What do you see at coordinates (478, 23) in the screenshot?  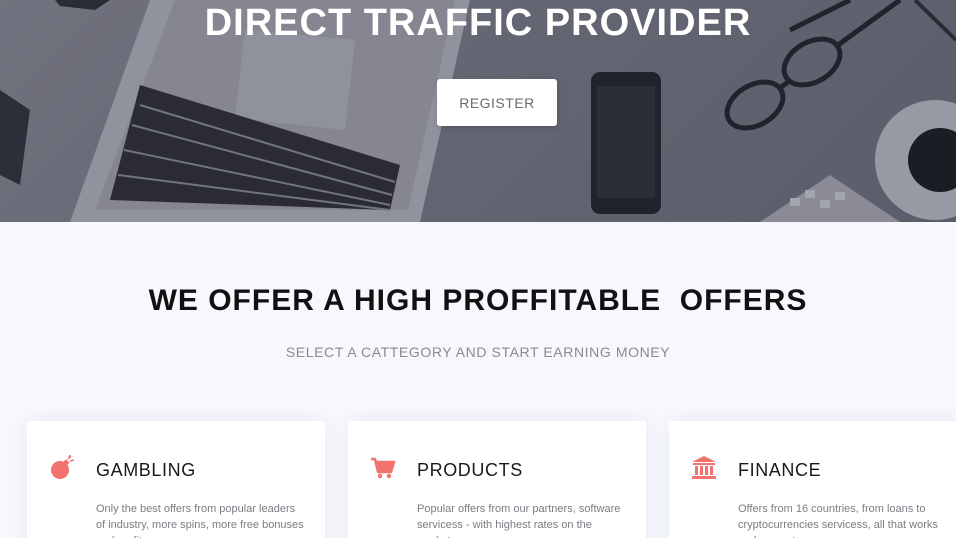 I see `hero-title: DIRECT TRAFFIC PROVIDER` at bounding box center [478, 23].